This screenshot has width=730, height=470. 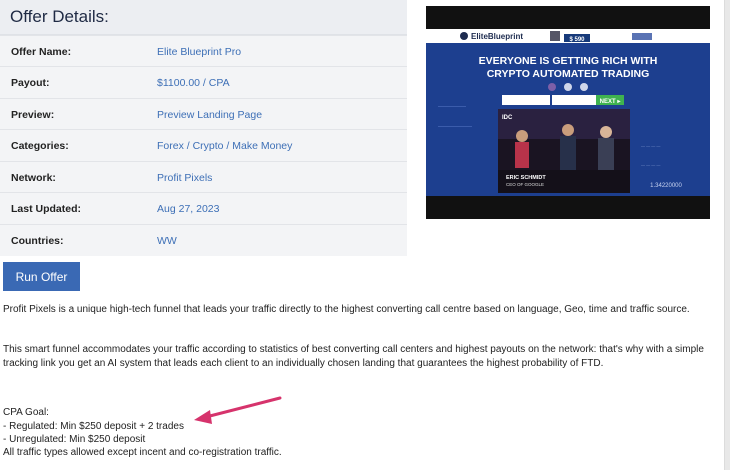 What do you see at coordinates (33, 177) in the screenshot?
I see `network-label: Network:` at bounding box center [33, 177].